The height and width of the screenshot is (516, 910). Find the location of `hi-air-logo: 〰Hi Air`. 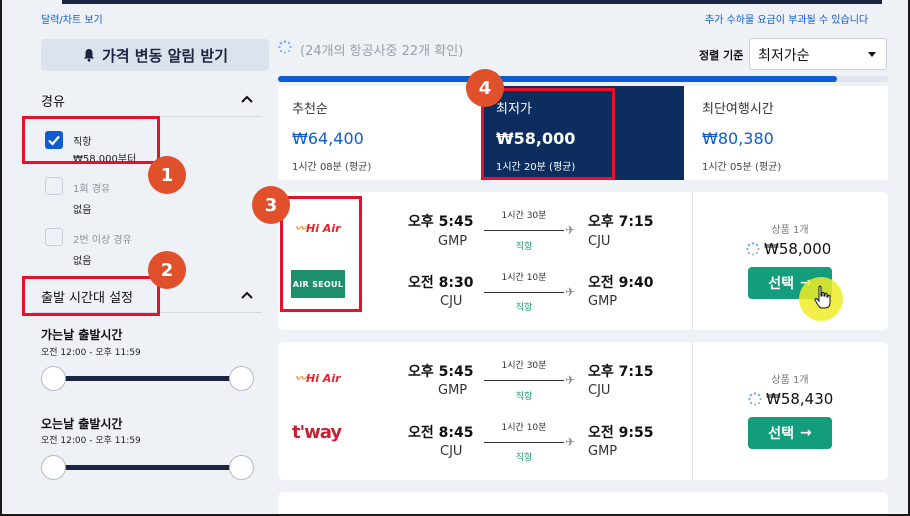

hi-air-logo: 〰Hi Air is located at coordinates (318, 378).